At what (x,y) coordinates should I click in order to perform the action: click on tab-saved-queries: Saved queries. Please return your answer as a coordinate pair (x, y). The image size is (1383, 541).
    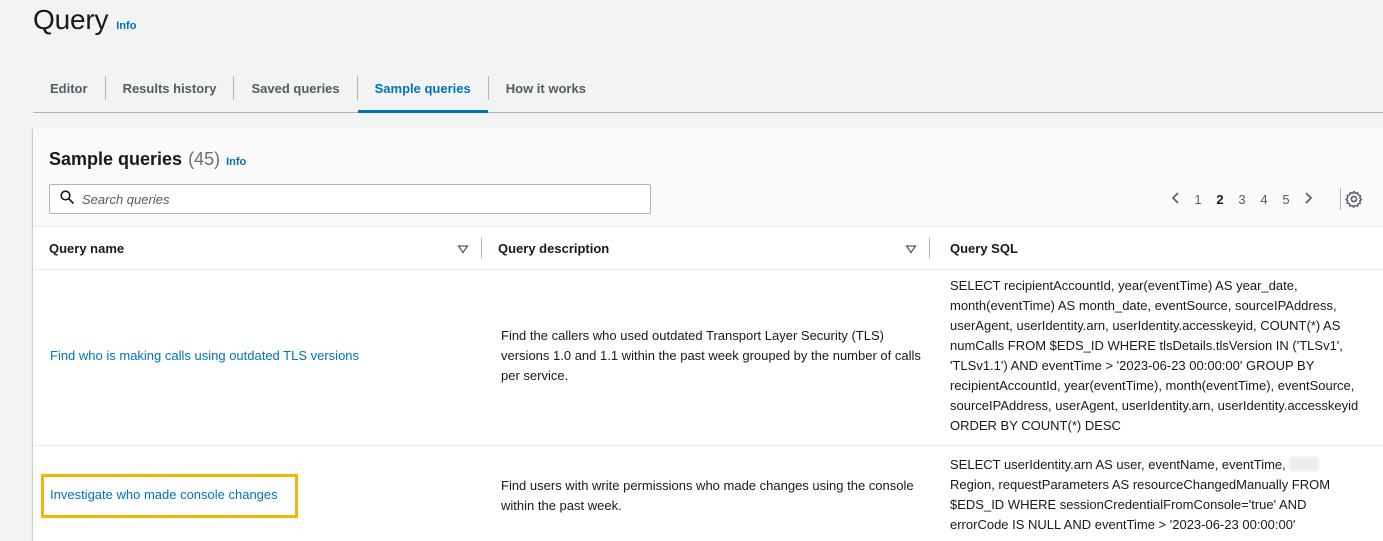
    Looking at the image, I should click on (295, 88).